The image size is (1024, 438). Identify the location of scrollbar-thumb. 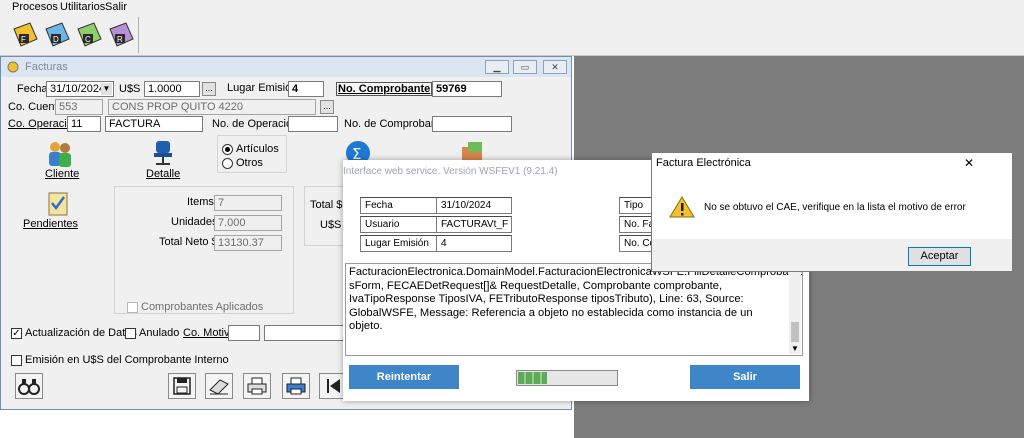
(795, 332).